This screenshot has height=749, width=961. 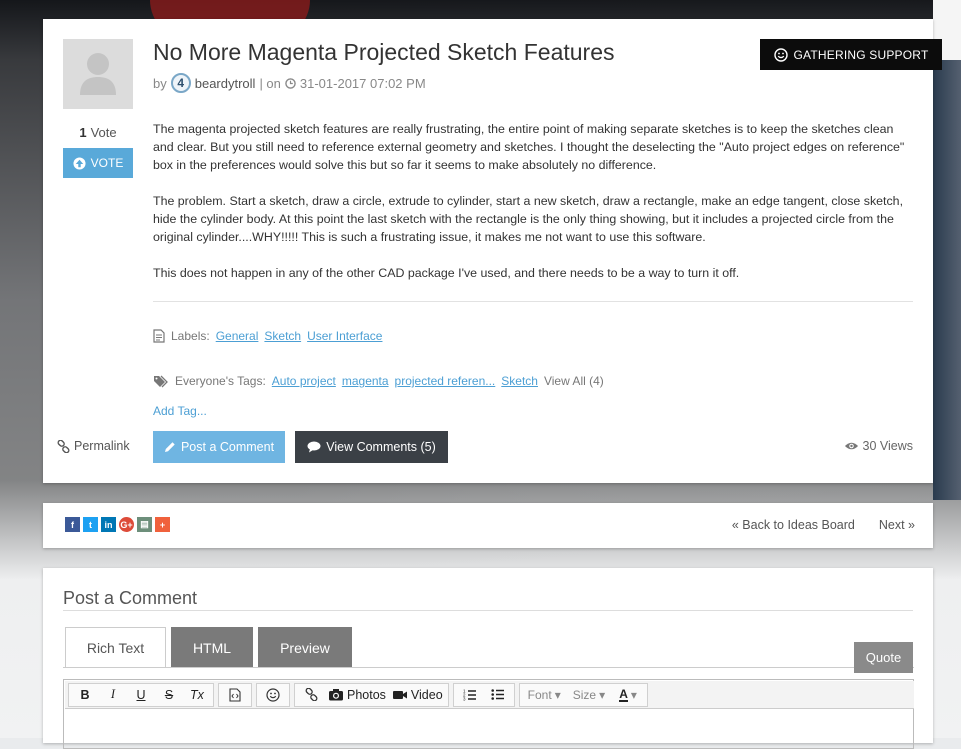 What do you see at coordinates (780, 54) in the screenshot?
I see `smile-icon` at bounding box center [780, 54].